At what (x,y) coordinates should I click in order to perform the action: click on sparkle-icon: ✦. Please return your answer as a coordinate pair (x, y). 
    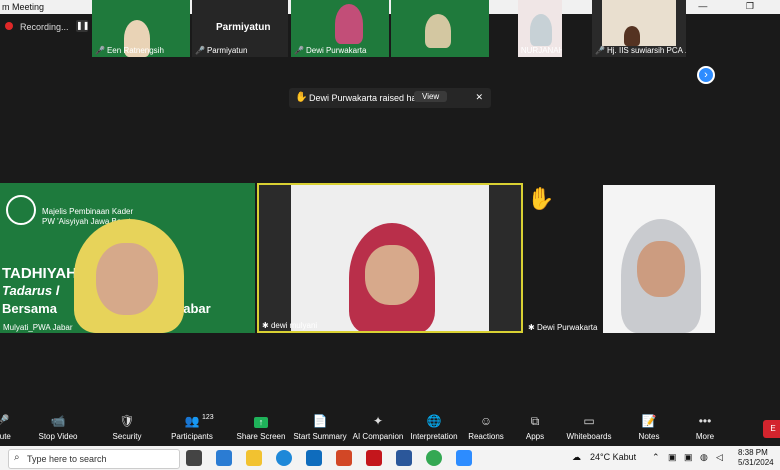
    Looking at the image, I should click on (378, 421).